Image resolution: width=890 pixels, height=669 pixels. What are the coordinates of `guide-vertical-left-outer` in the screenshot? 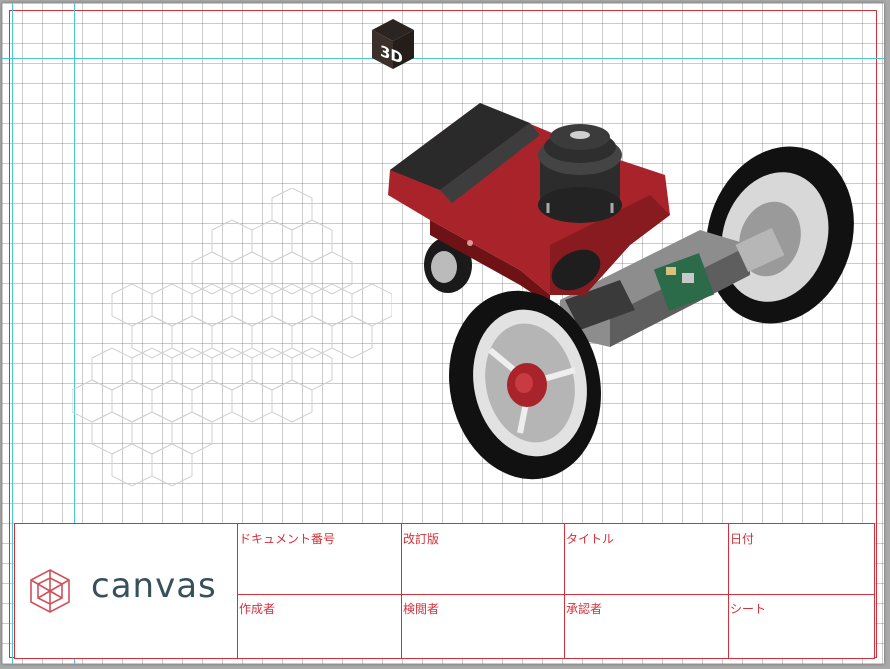 It's located at (12, 333).